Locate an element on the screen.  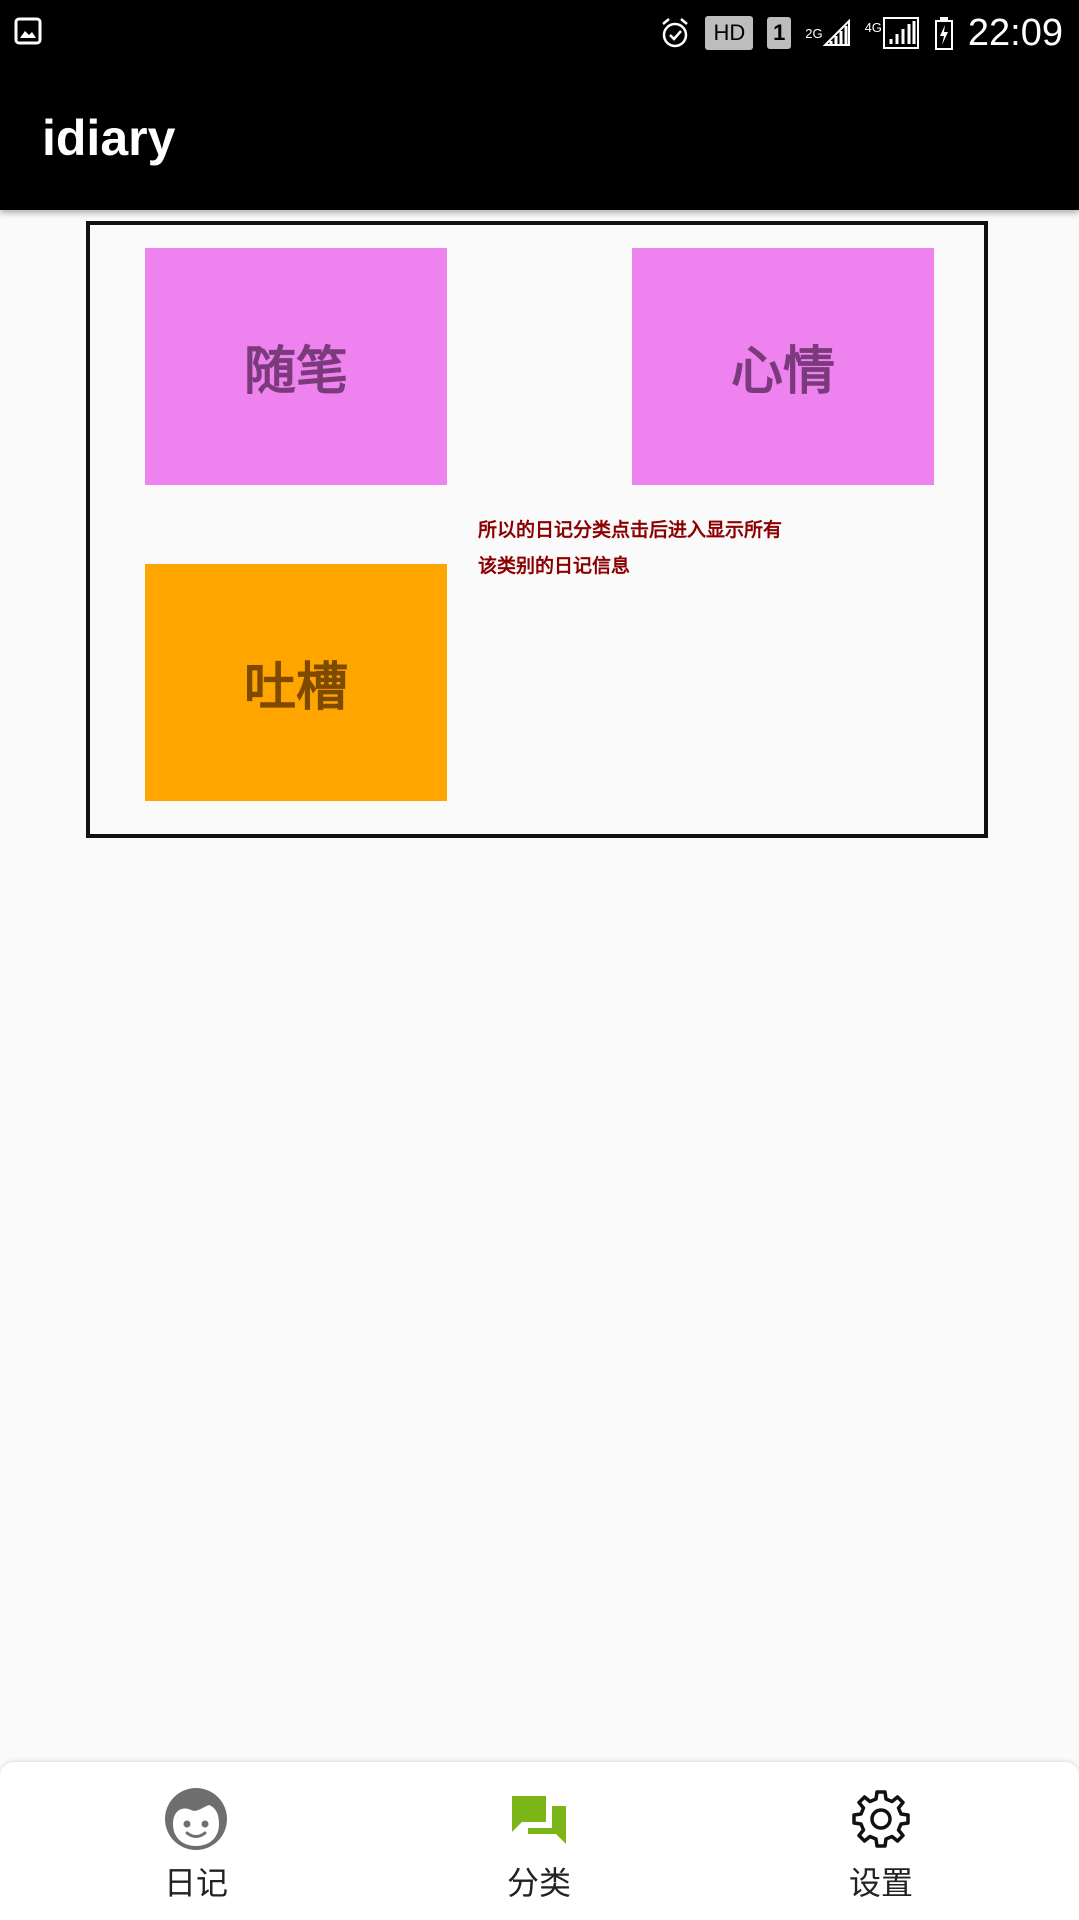
category-hint-text: 所以的日记分类点击后进入显示所有 该类别的日记信息 is located at coordinates (658, 548).